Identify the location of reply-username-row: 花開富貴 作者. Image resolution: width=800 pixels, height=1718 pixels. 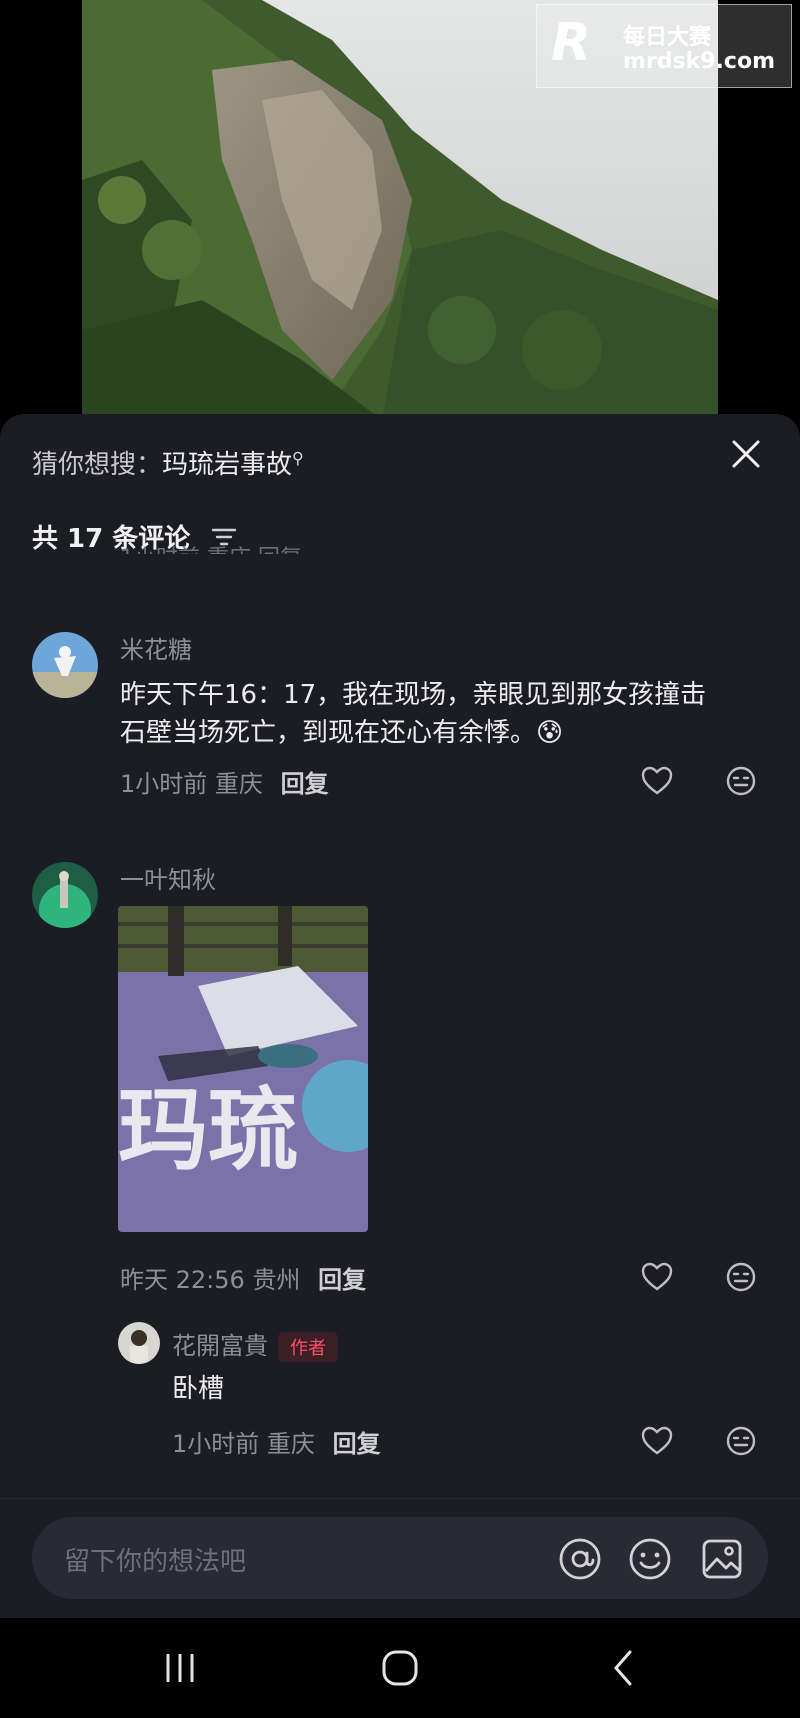
(255, 1344).